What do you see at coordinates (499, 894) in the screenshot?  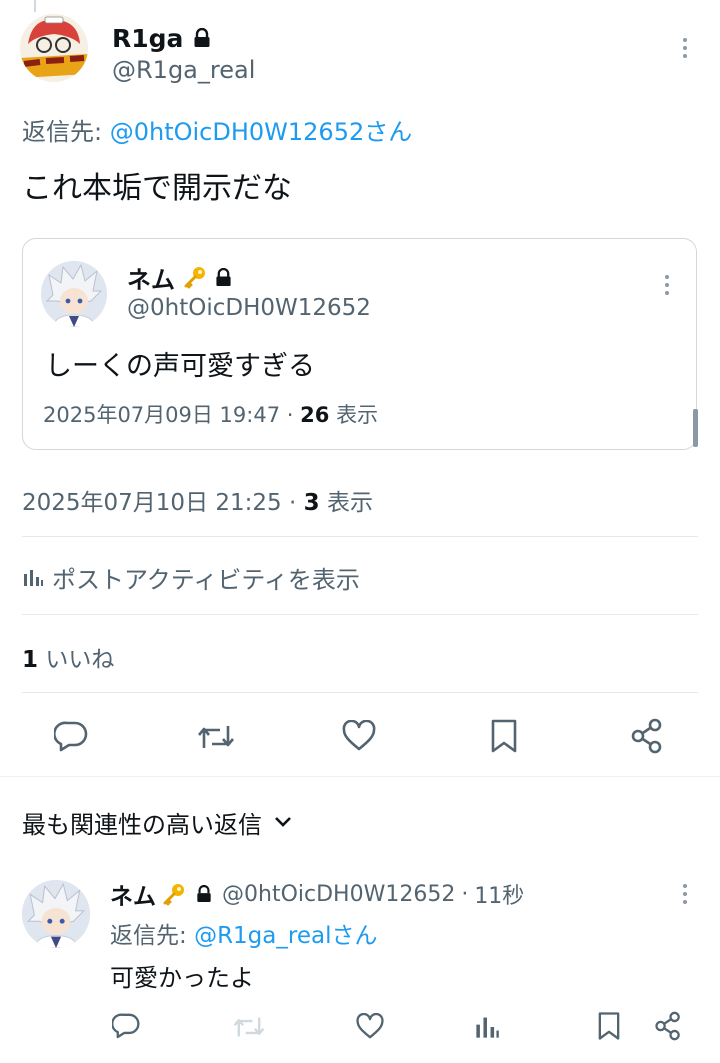 I see `reply-time: 11秒` at bounding box center [499, 894].